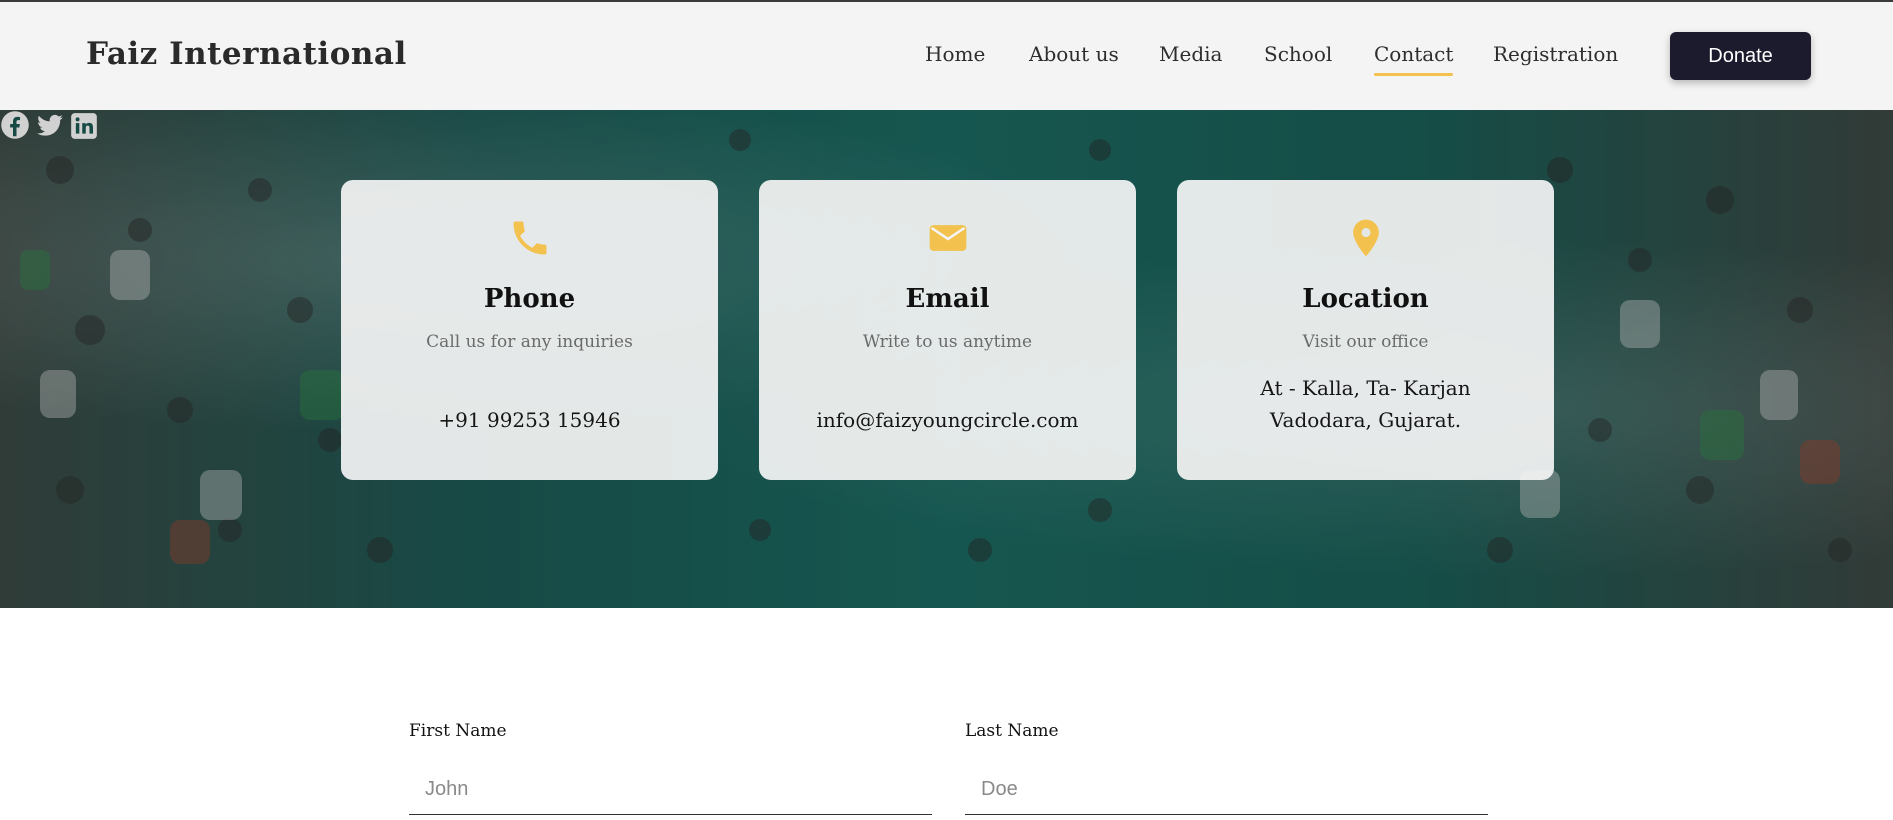  Describe the element at coordinates (529, 238) in the screenshot. I see `phone-icon` at that location.